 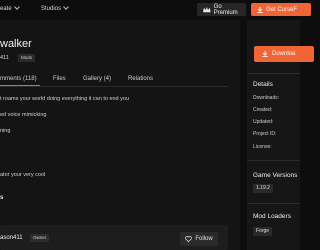 I want to click on project-author-link: 411, so click(x=4, y=58).